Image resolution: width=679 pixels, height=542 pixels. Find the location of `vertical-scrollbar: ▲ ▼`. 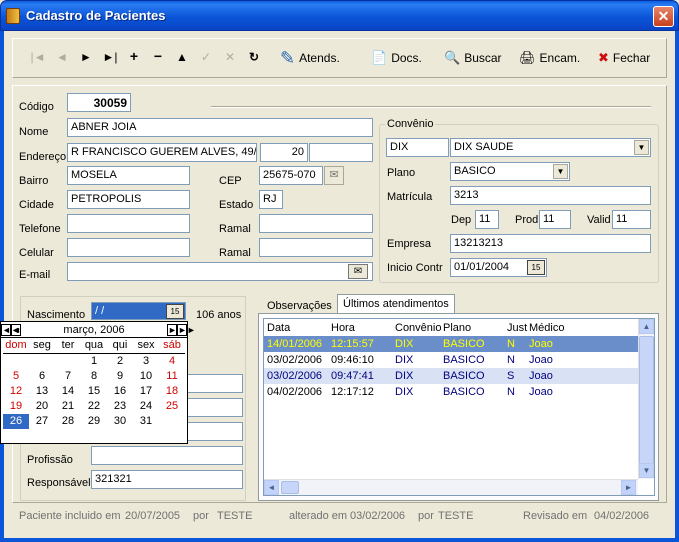

vertical-scrollbar: ▲ ▼ is located at coordinates (646, 399).